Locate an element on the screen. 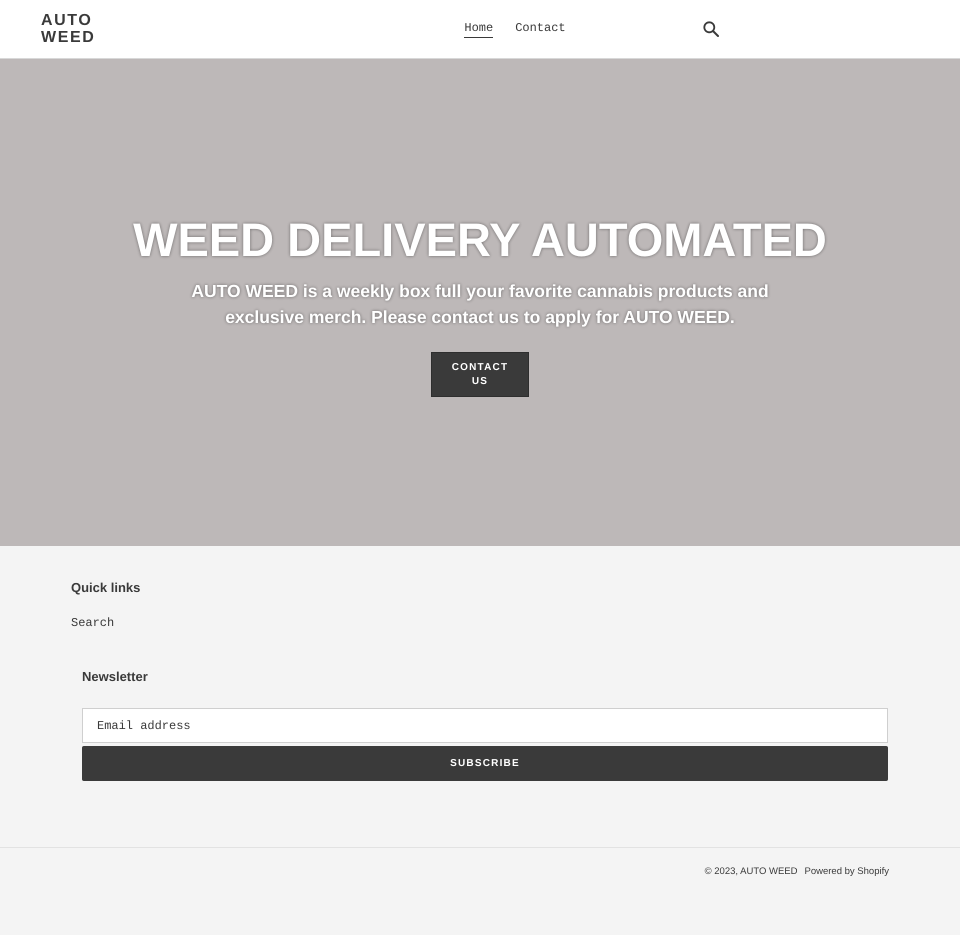 The height and width of the screenshot is (935, 960). newsletter-heading: Newsletter is located at coordinates (115, 677).